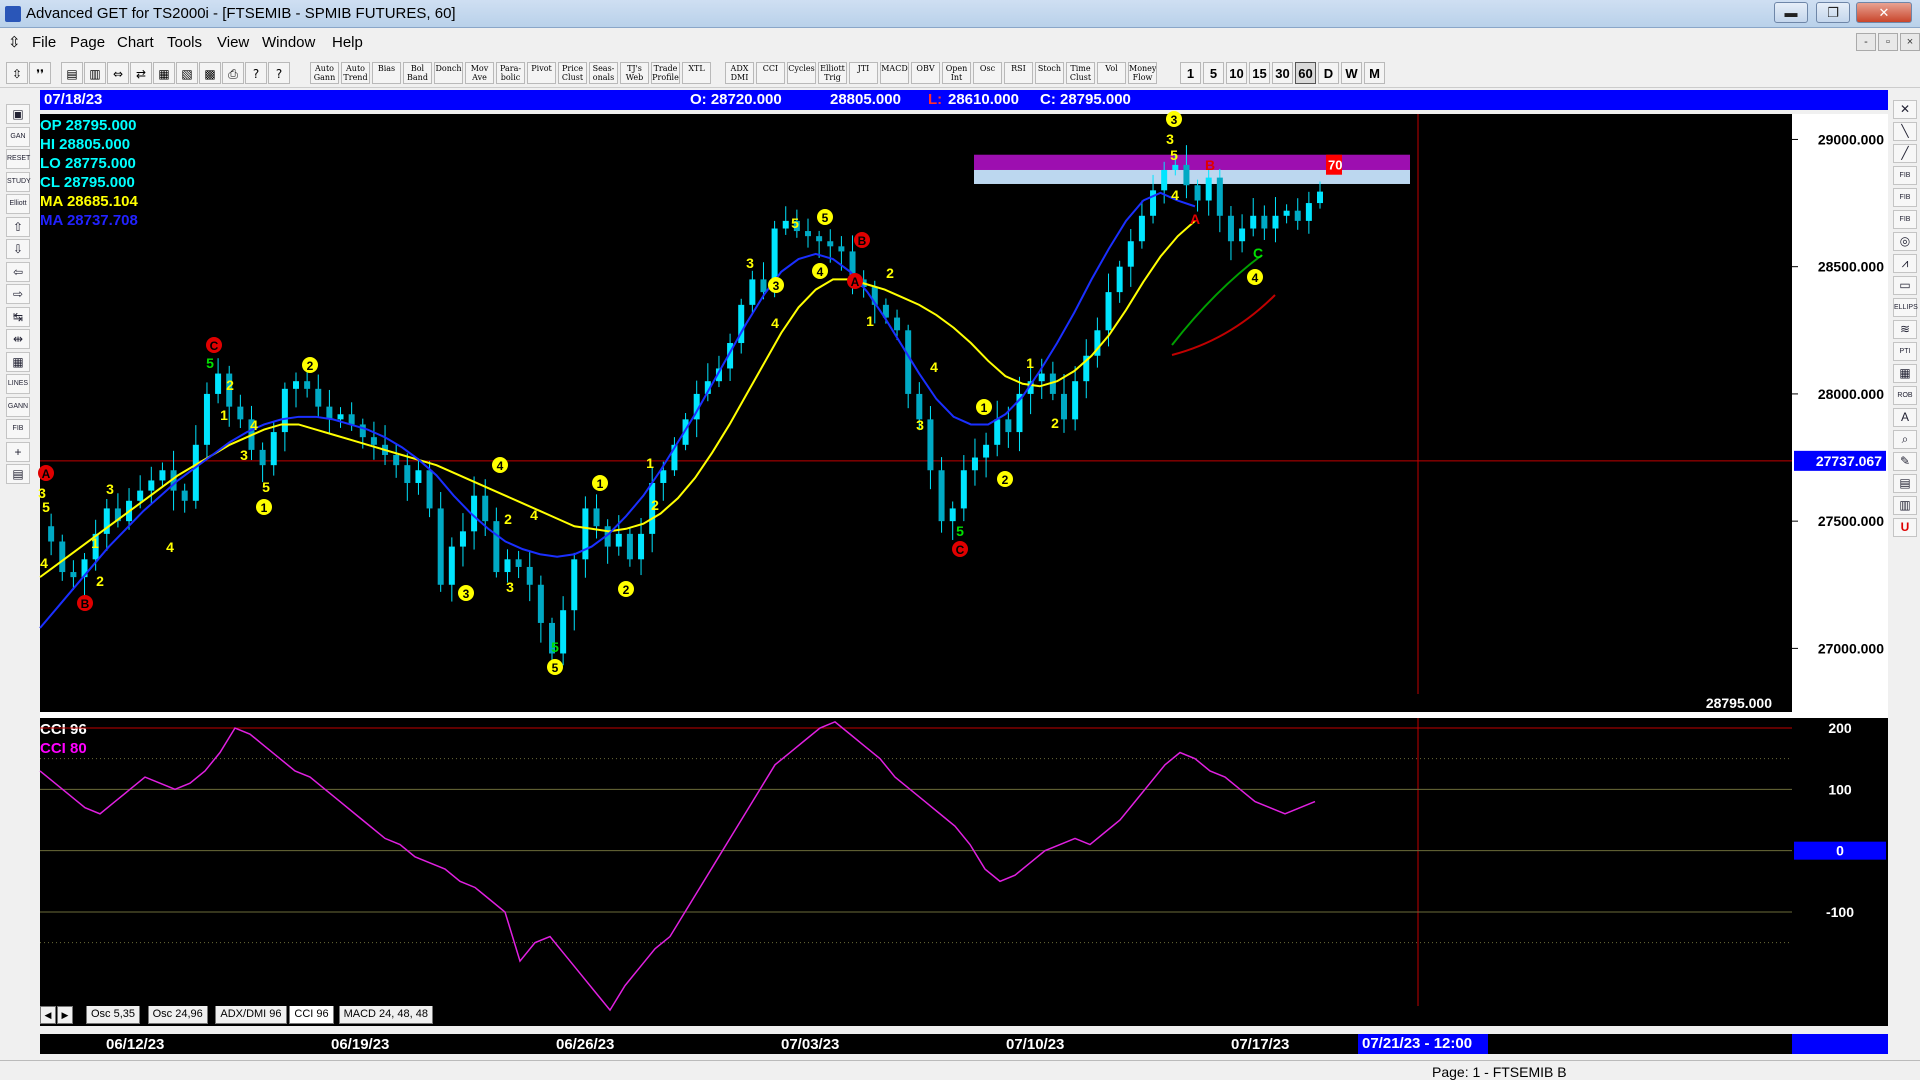  I want to click on resistance-band-lower, so click(1192, 176).